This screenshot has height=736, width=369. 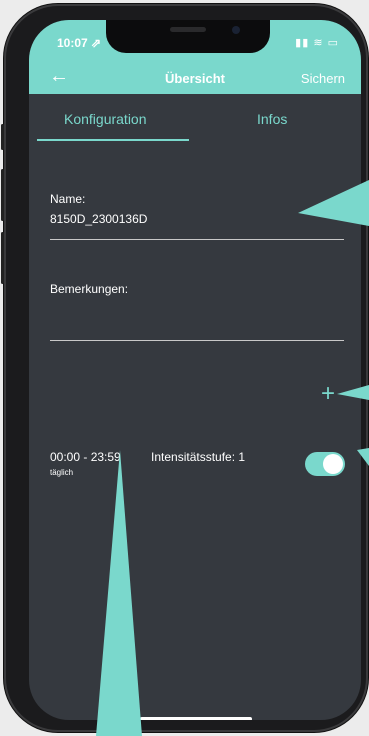 I want to click on save-button: Sichern, so click(x=323, y=78).